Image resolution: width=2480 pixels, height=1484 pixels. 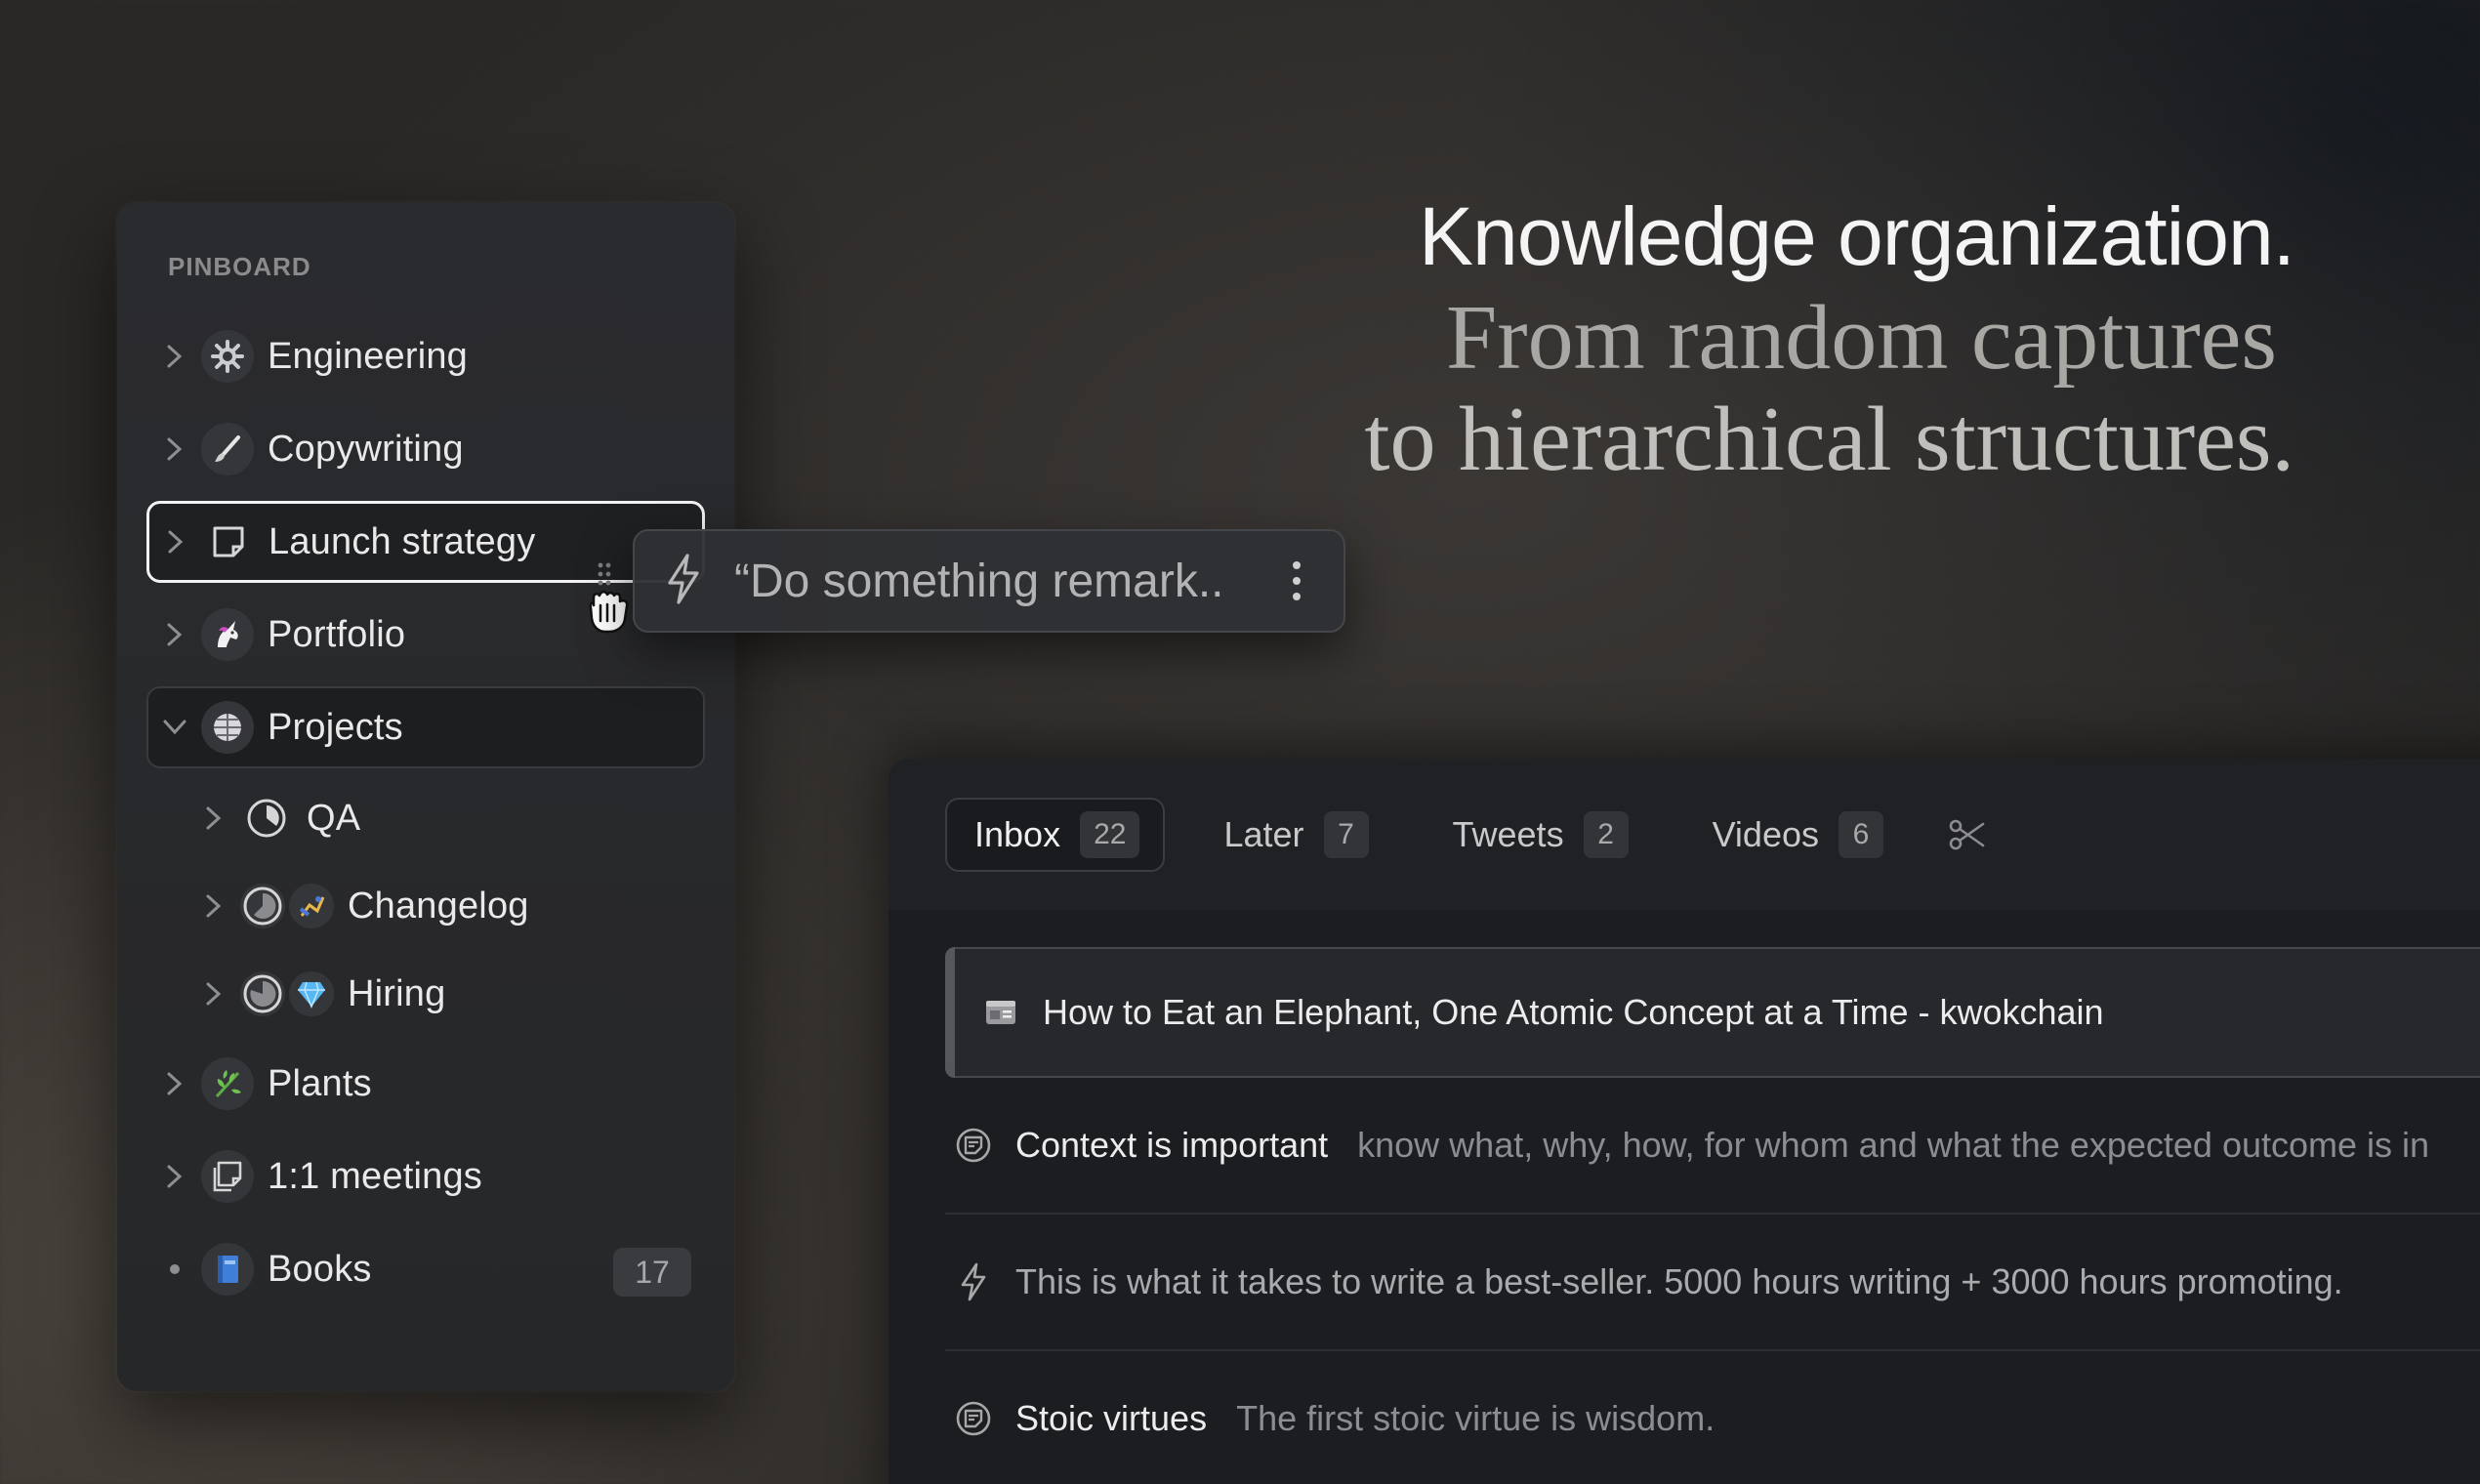 I want to click on tab-label: Tweets, so click(x=1508, y=834).